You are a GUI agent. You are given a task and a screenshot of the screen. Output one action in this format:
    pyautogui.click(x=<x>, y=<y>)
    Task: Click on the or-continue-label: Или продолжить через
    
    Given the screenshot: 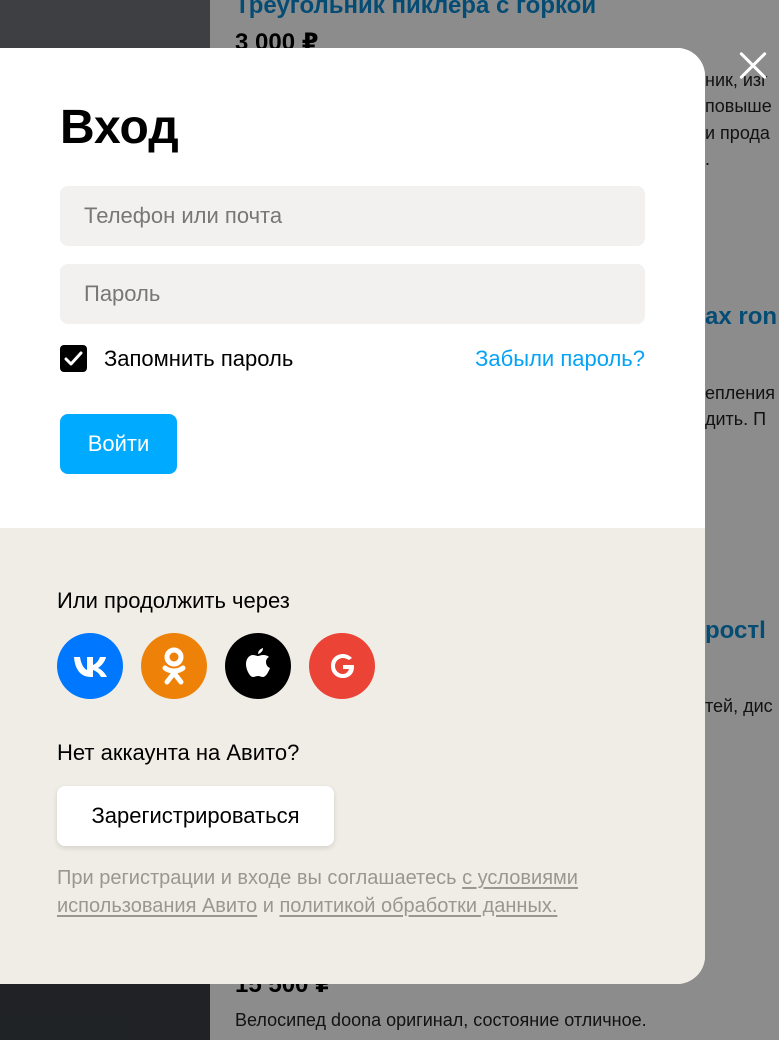 What is the action you would take?
    pyautogui.click(x=173, y=600)
    